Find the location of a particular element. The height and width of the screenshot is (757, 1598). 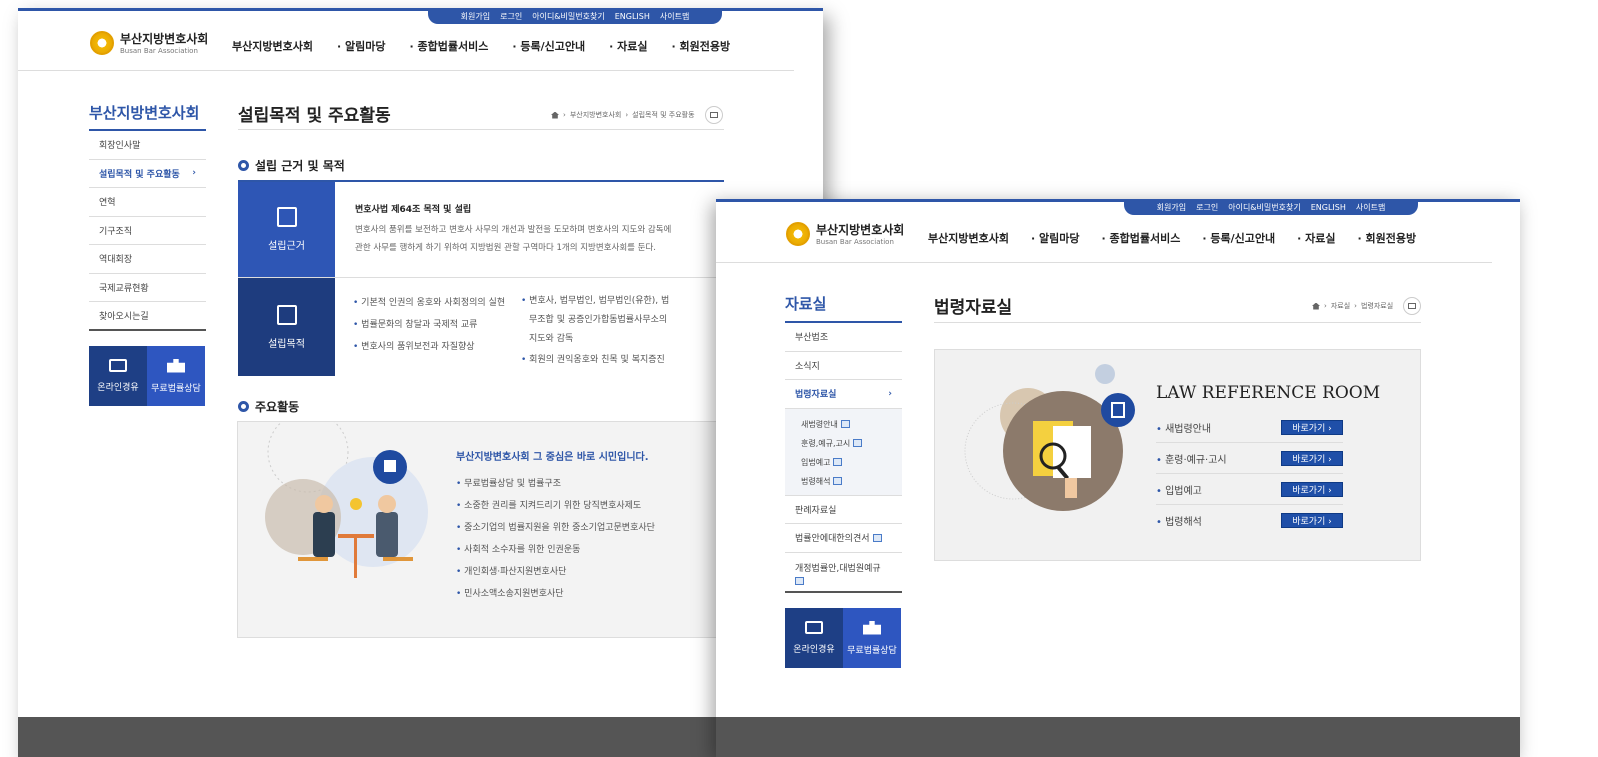

side-item-organization: 기구조직 is located at coordinates (147, 231).